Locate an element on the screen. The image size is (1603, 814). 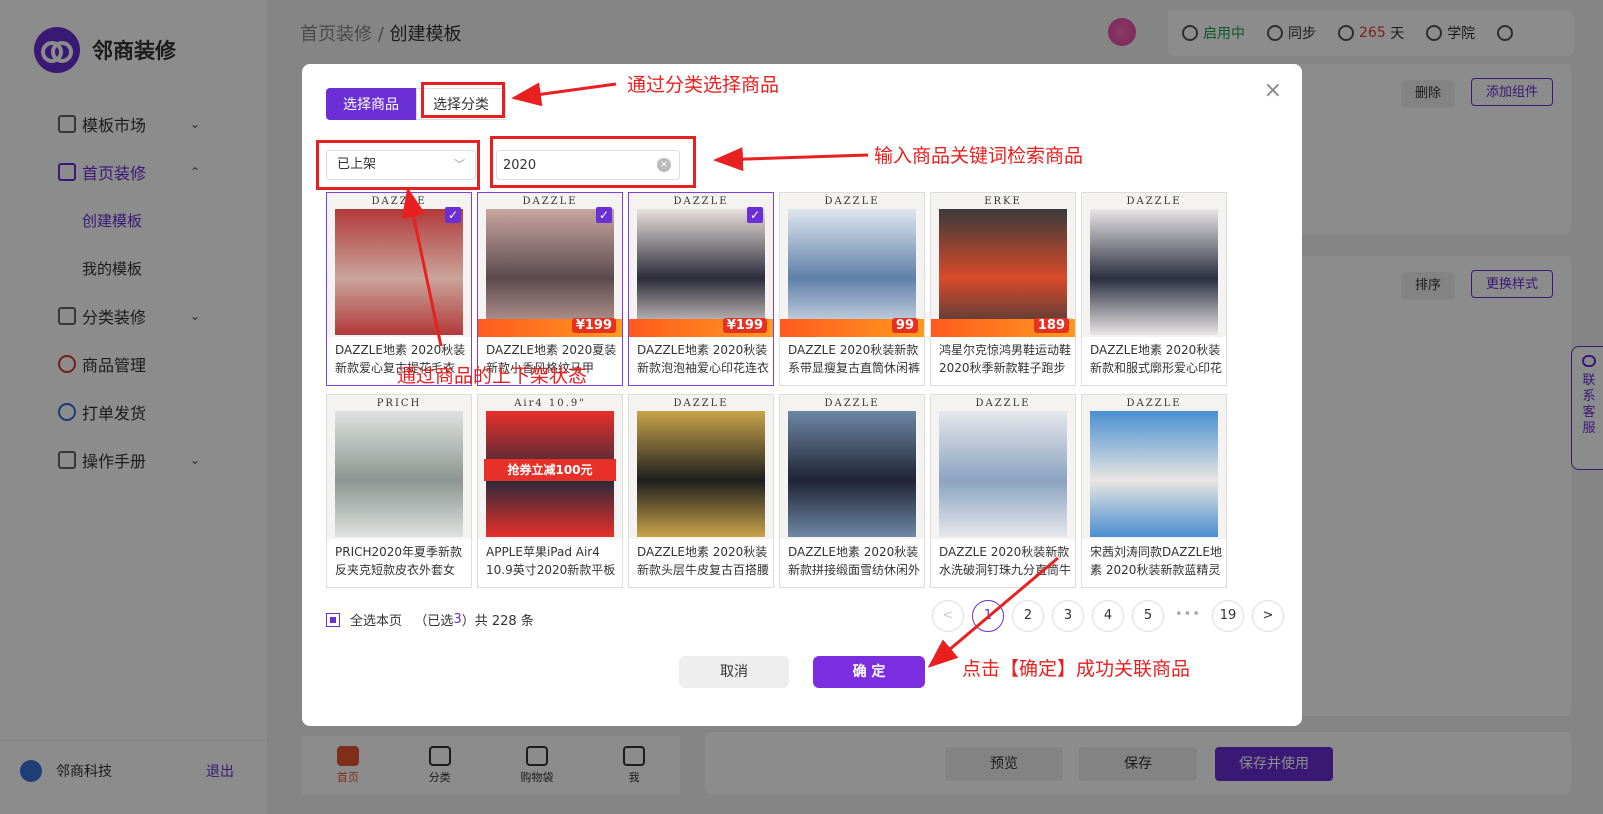
product-image: DAZZLE 99 is located at coordinates (852, 265).